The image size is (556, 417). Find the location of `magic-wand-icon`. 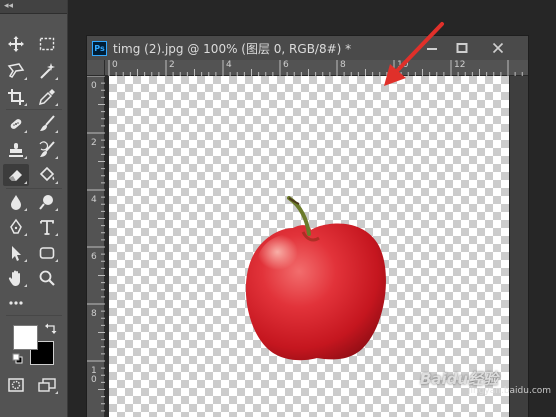

magic-wand-icon is located at coordinates (47, 71).